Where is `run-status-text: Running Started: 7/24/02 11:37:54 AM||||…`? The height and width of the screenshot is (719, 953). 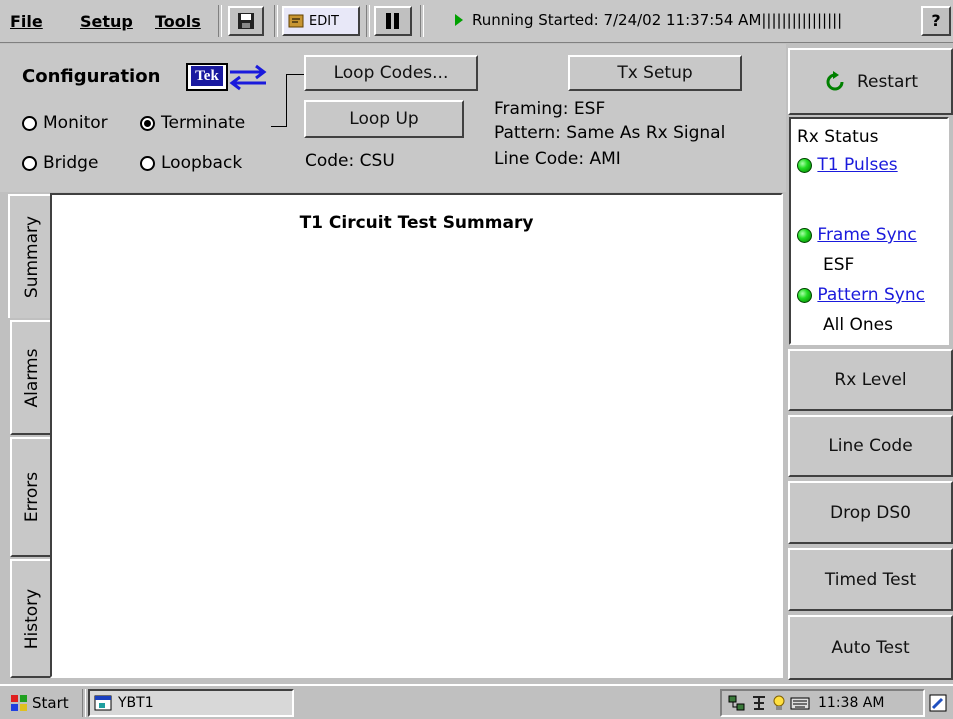
run-status-text: Running Started: 7/24/02 11:37:54 AM||||… is located at coordinates (657, 20).